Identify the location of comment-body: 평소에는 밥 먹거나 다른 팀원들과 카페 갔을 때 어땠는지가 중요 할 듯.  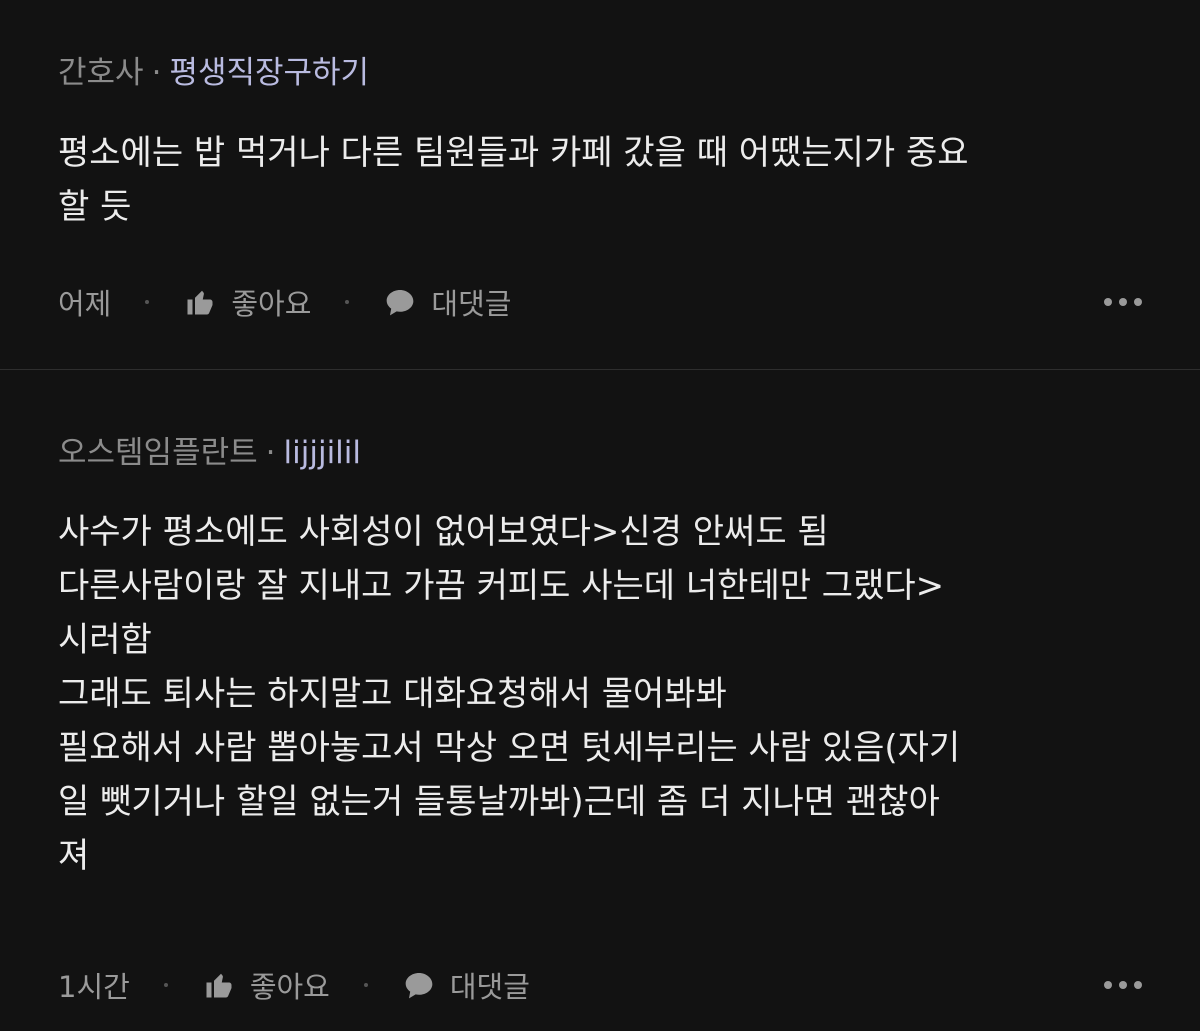
(603, 180).